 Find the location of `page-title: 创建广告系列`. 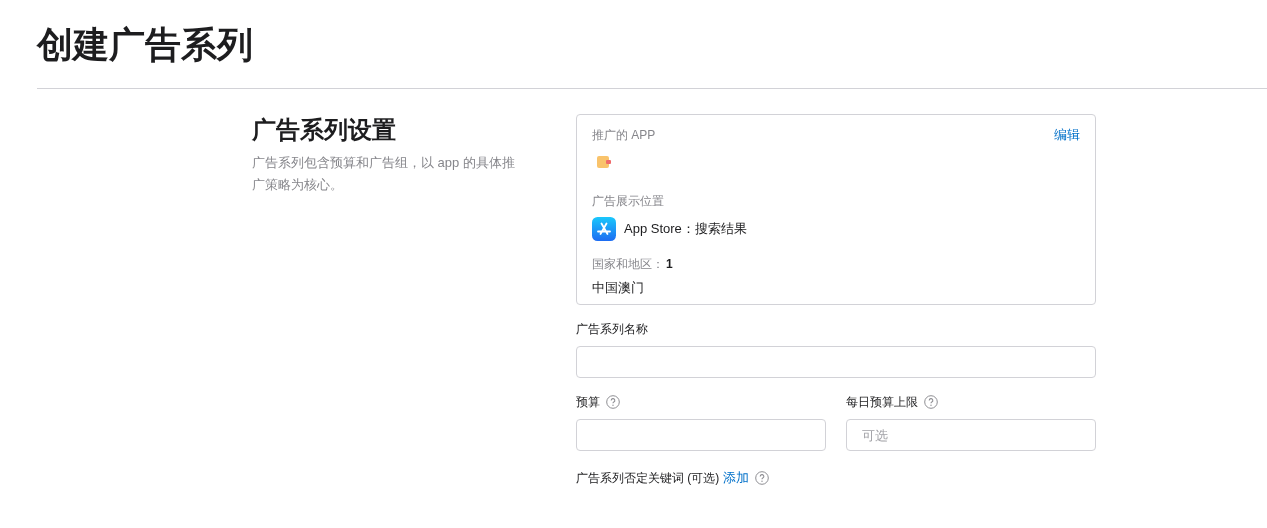

page-title: 创建广告系列 is located at coordinates (145, 45).